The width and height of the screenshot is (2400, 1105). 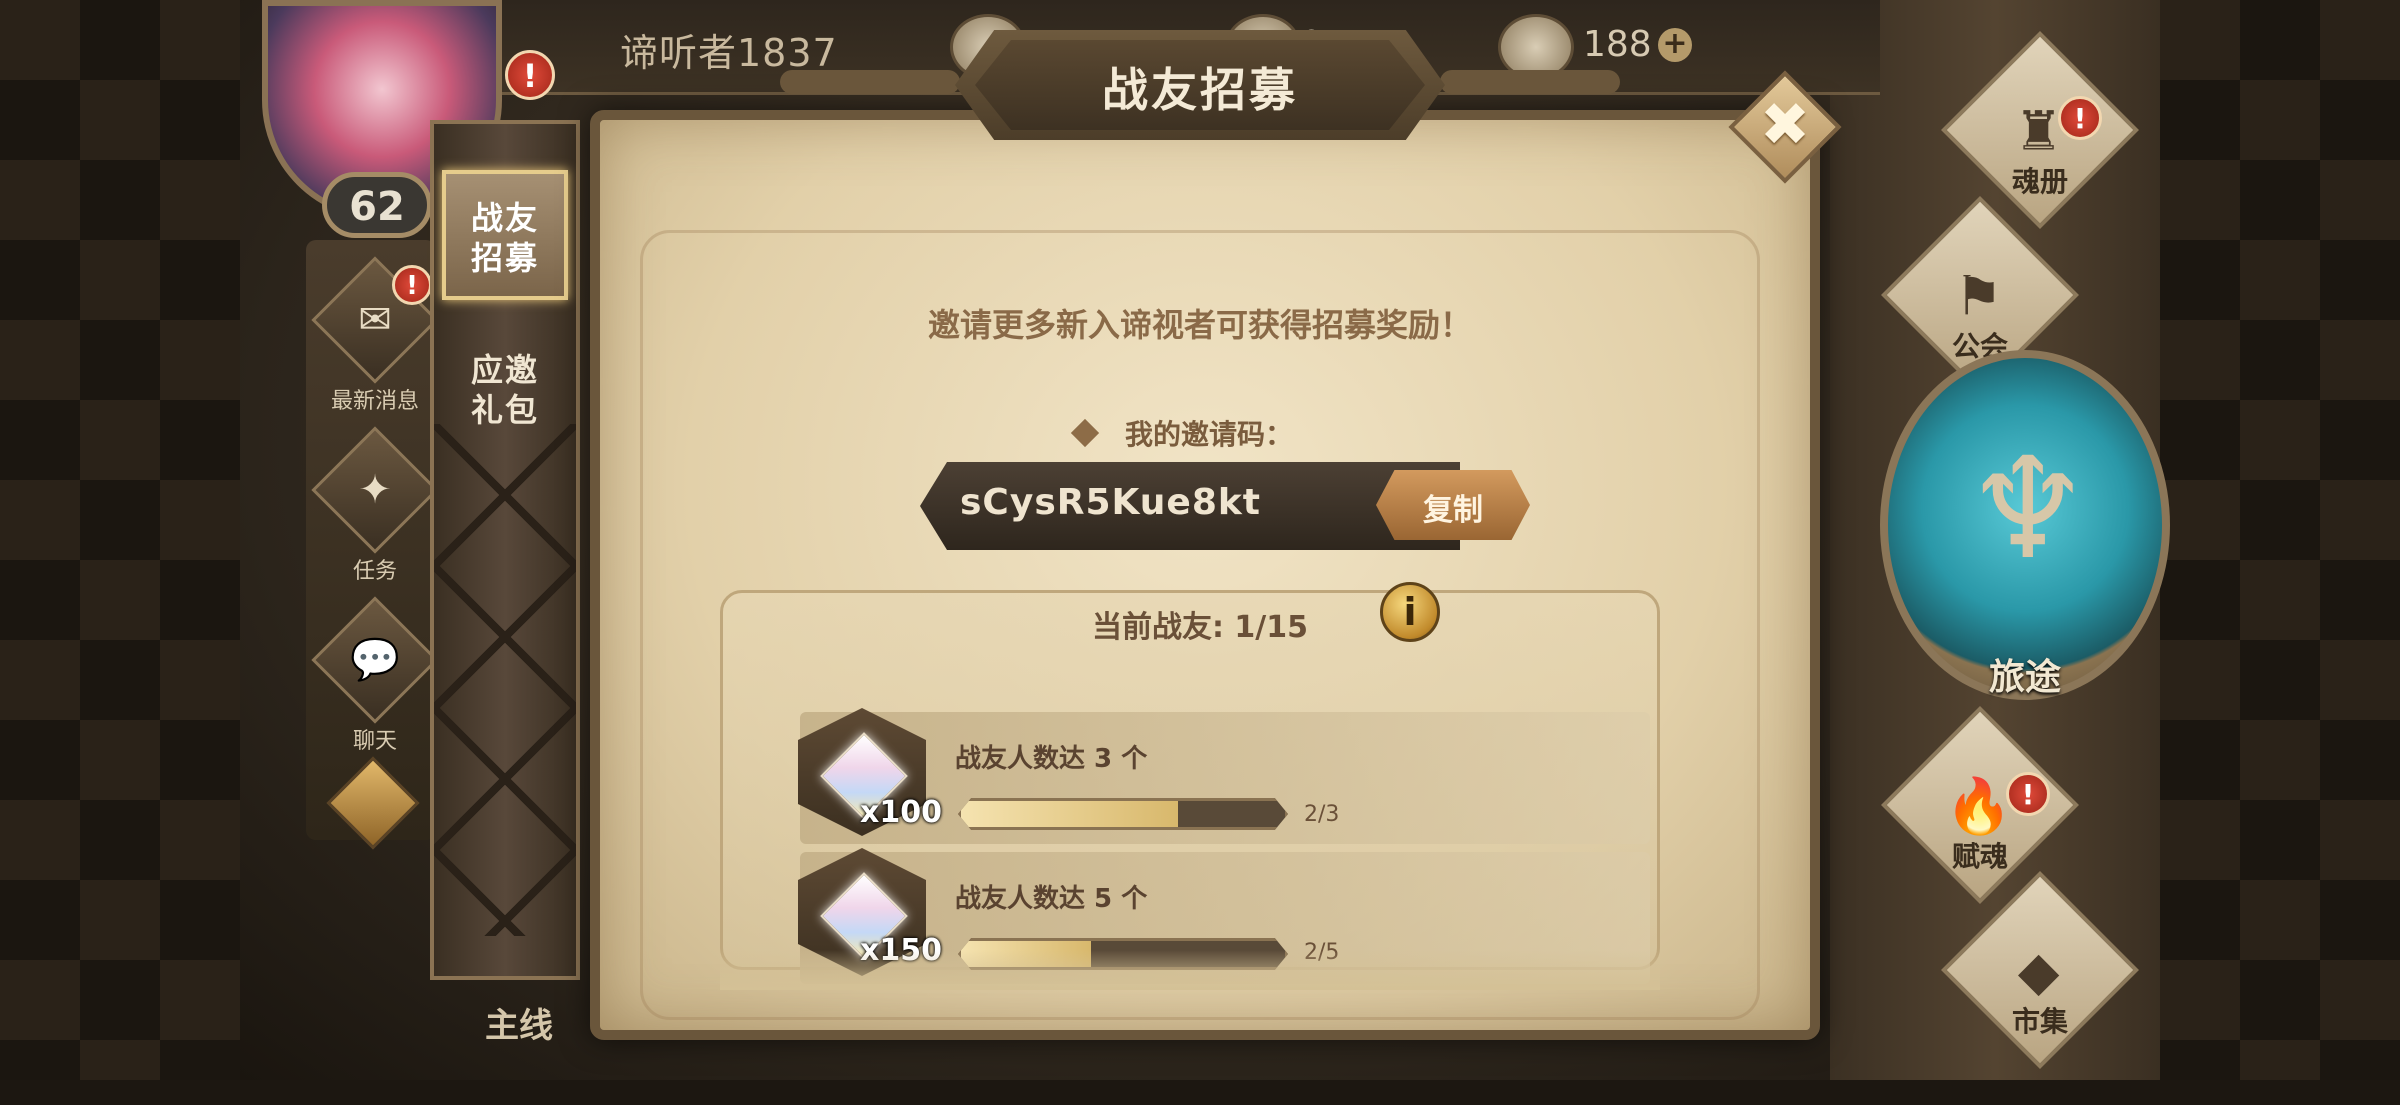 I want to click on invite-message: 邀请更多新入谛视者可获得招募奖励！, so click(x=1199, y=325).